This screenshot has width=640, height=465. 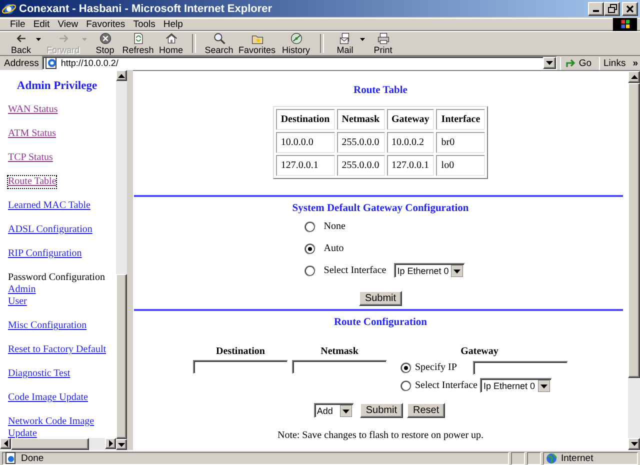 I want to click on minimize-button, so click(x=596, y=9).